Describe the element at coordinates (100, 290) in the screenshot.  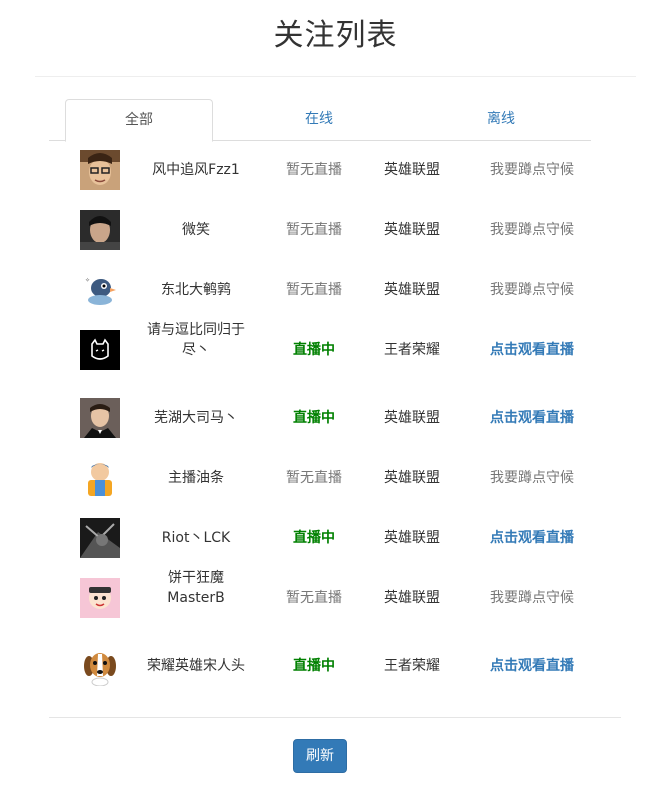
I see `avatar-cartoon-bird: ✧` at that location.